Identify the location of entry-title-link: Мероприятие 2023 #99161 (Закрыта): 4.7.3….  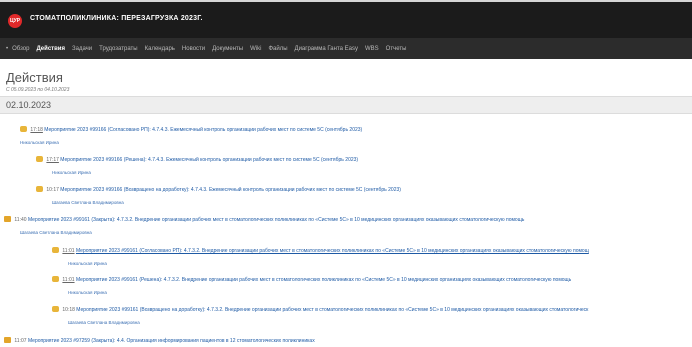
(276, 220).